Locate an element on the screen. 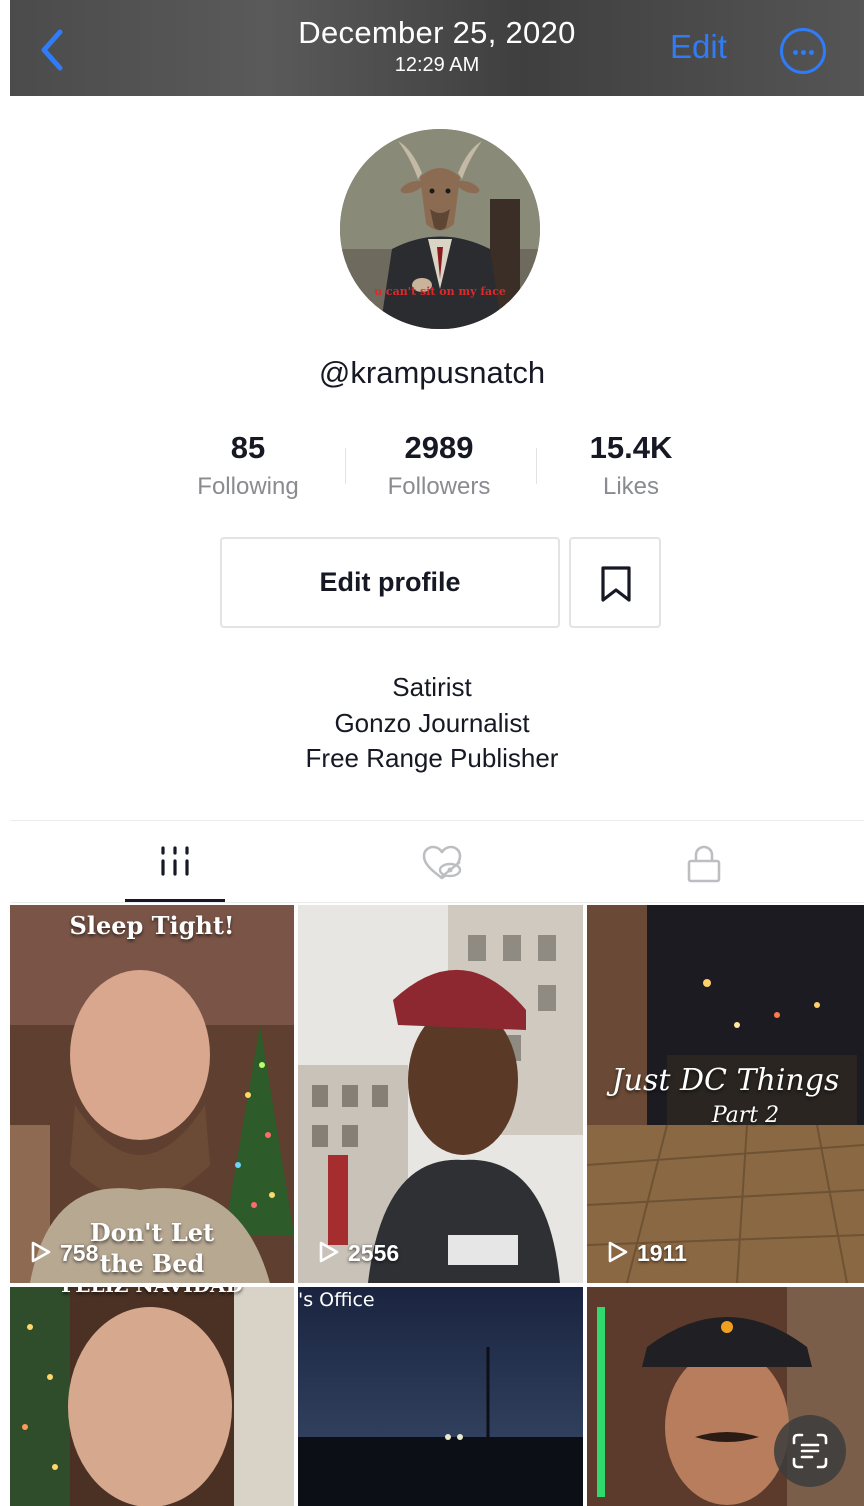 This screenshot has width=864, height=1506. bookmark-icon is located at coordinates (616, 584).